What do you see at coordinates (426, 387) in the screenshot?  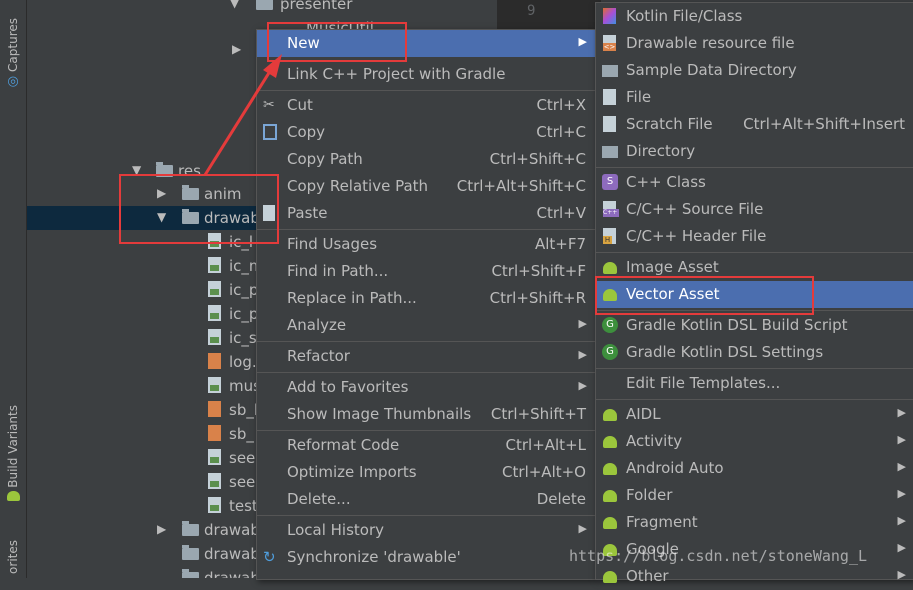 I see `menu-item-add-to-favorites: Add to Favorites ▶` at bounding box center [426, 387].